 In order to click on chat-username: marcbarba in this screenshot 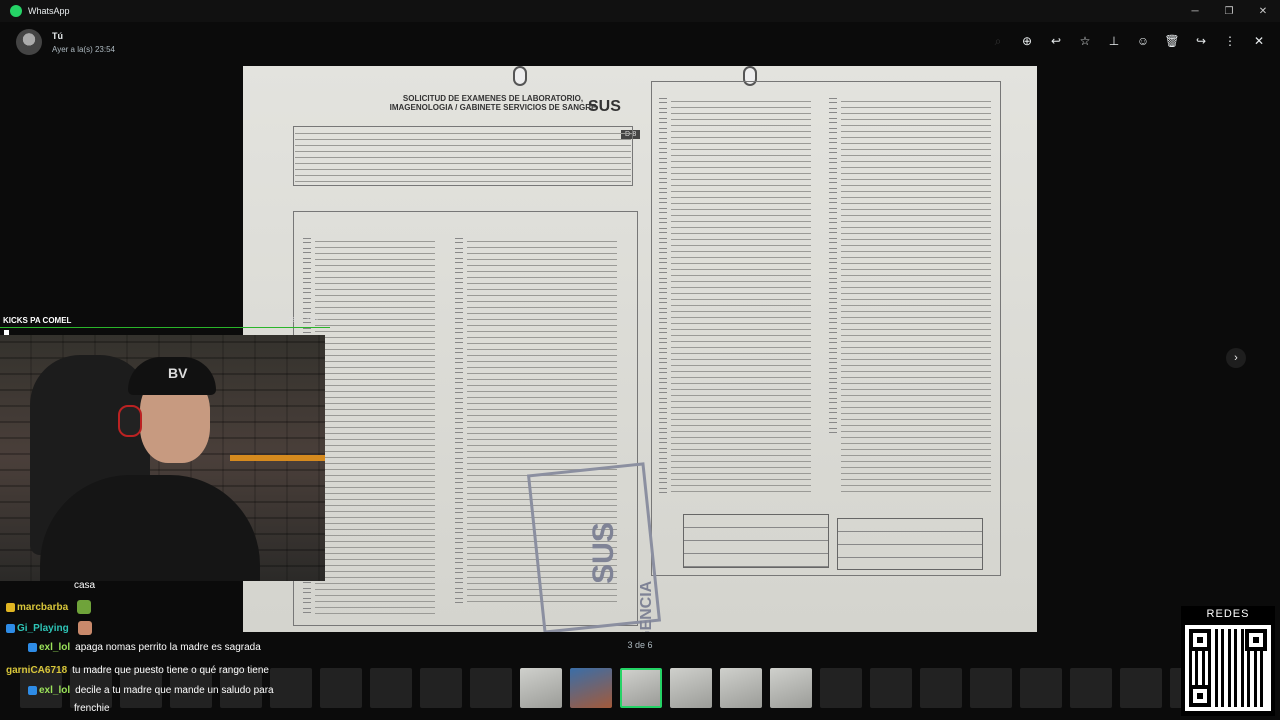, I will do `click(43, 607)`.